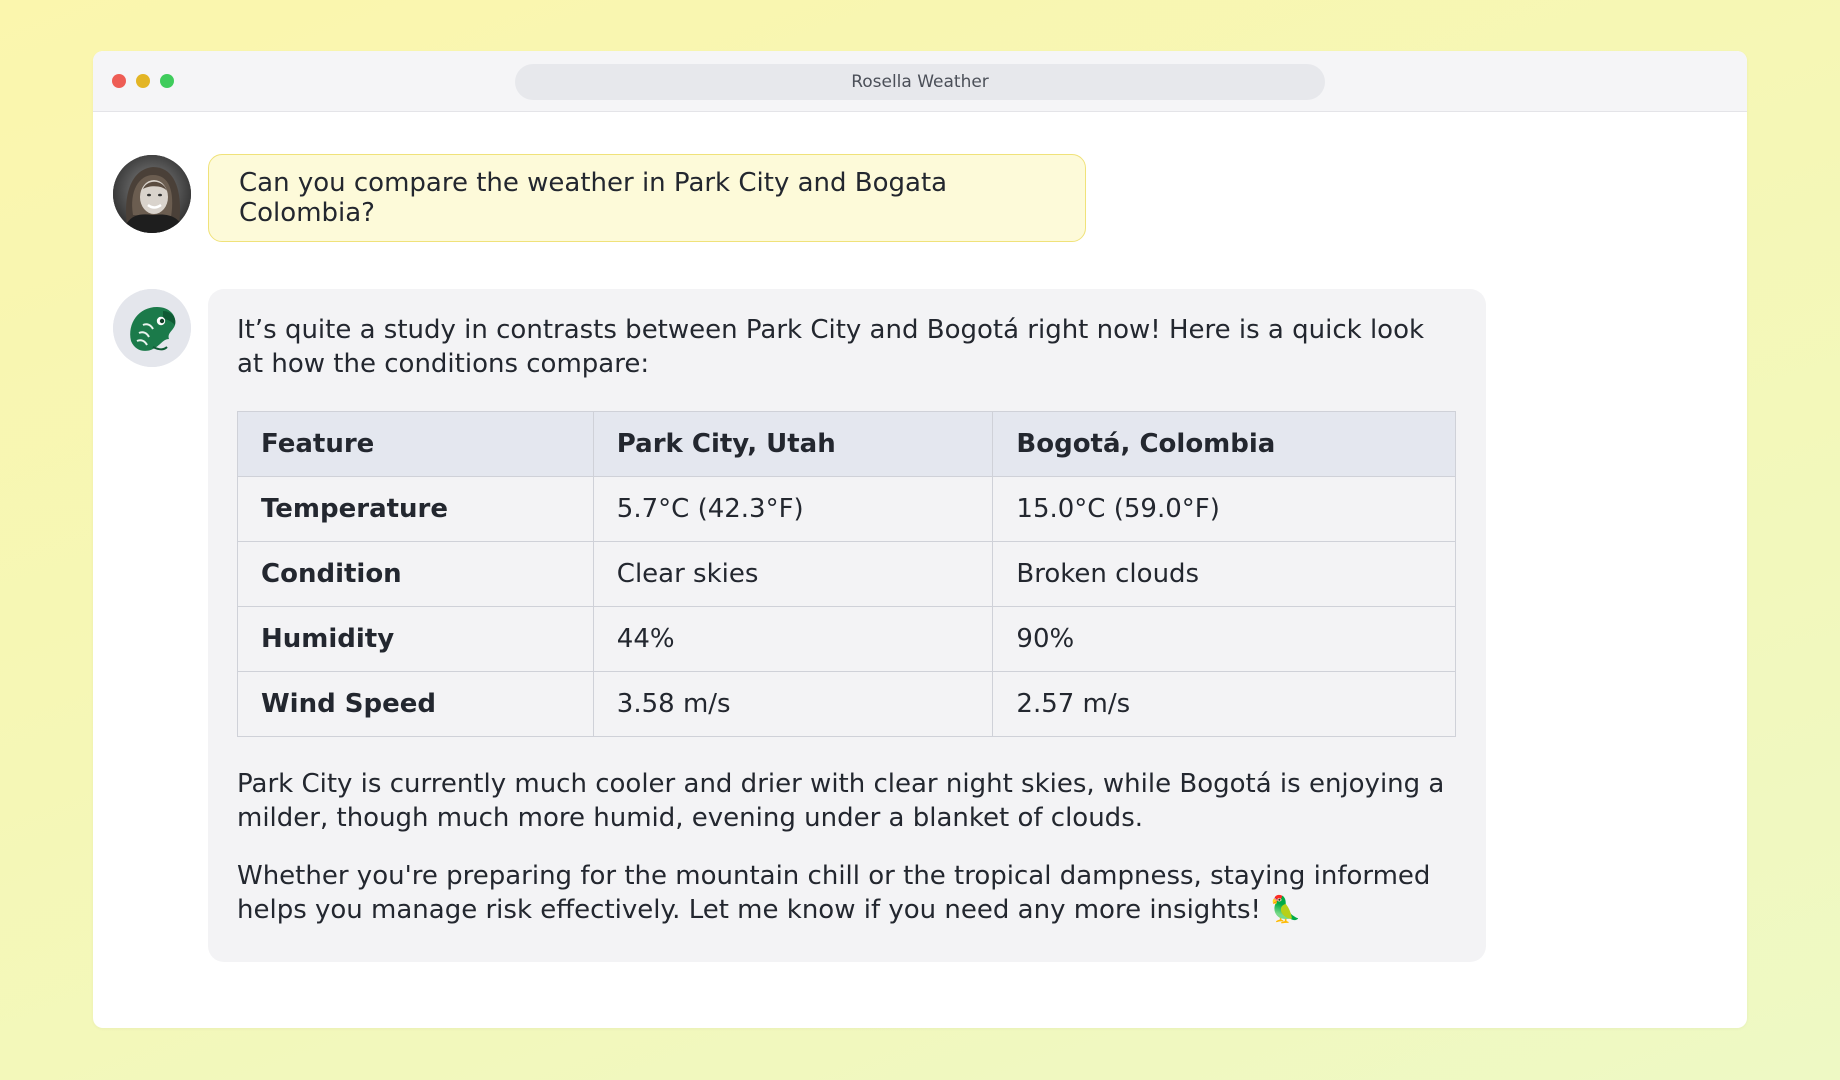 The width and height of the screenshot is (1840, 1080). I want to click on table-cell-feature: Wind Speed, so click(415, 704).